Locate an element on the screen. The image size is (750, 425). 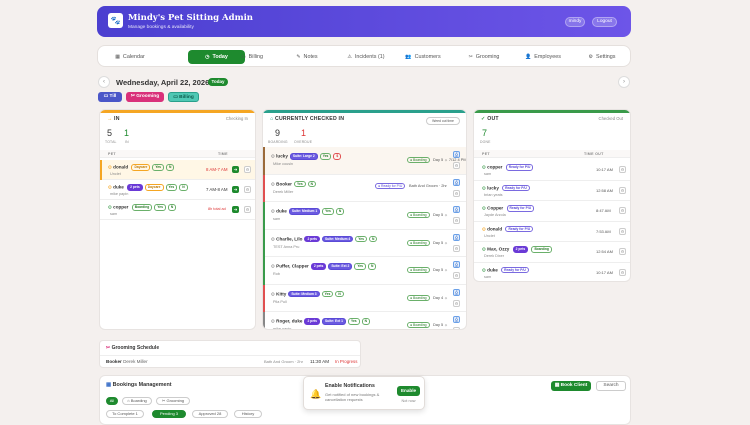
weed-out-toggle: Weed out time is located at coordinates (443, 121).